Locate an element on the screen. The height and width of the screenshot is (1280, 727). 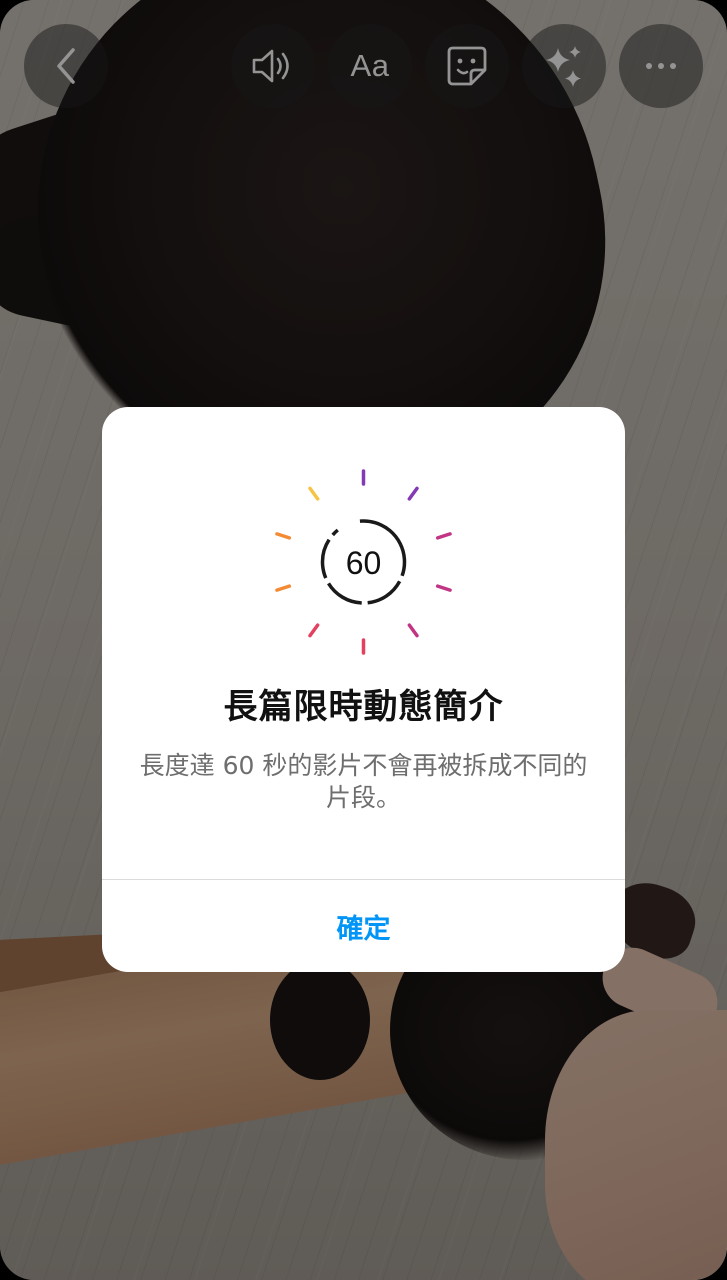
dialog-title: 長篇限時動態簡介 is located at coordinates (363, 707).